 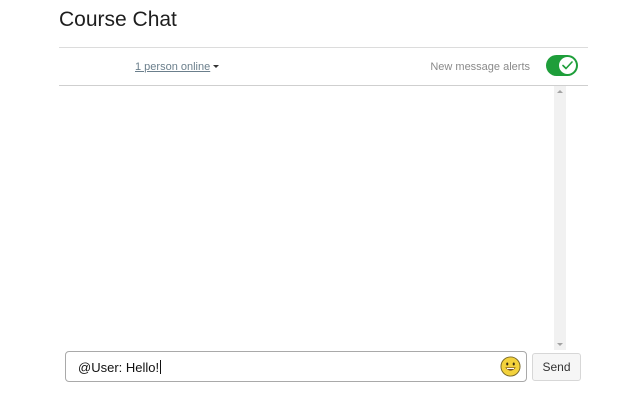 What do you see at coordinates (118, 19) in the screenshot?
I see `page-title: Course Chat` at bounding box center [118, 19].